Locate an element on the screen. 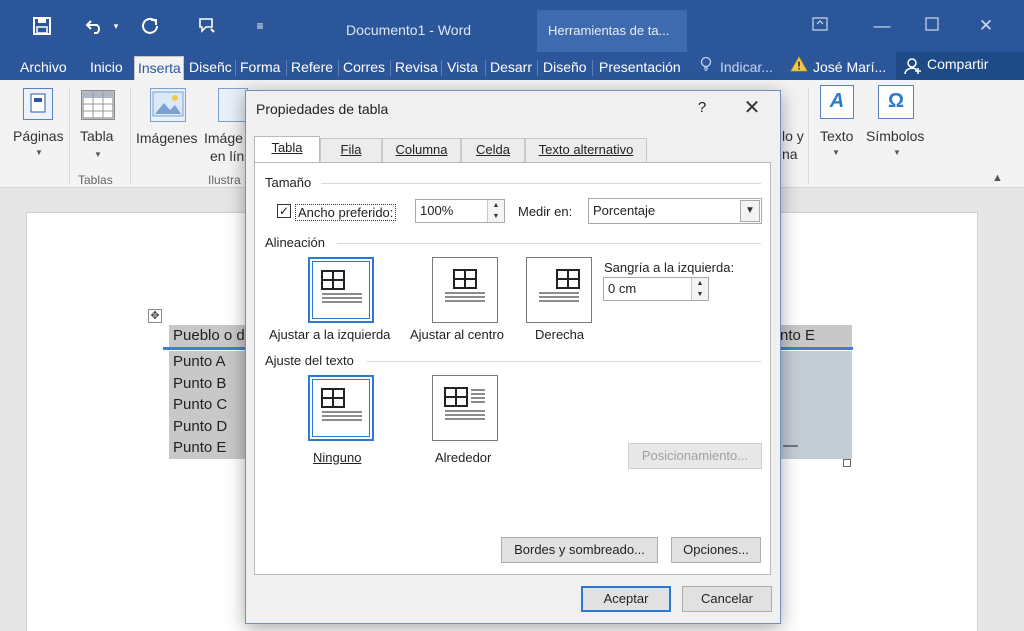  chevron-down-icon: ▼ is located at coordinates (750, 211).